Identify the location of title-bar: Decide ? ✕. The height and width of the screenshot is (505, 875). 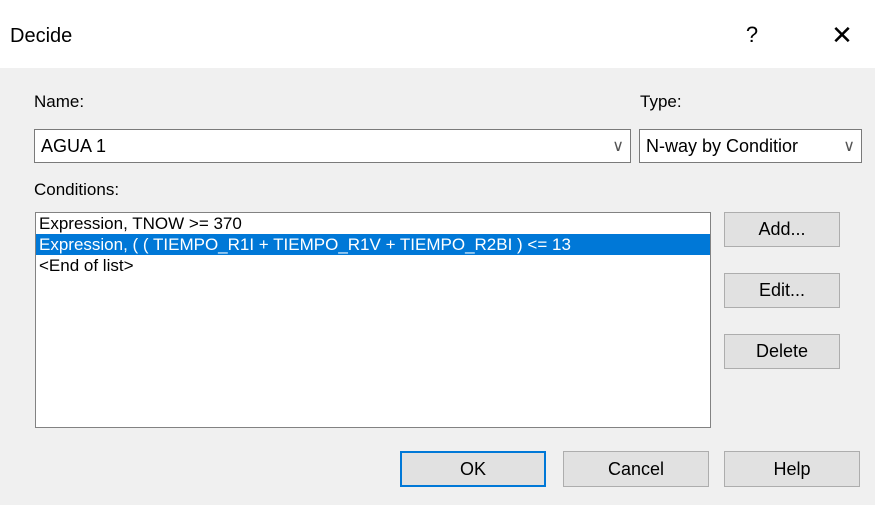
(437, 34).